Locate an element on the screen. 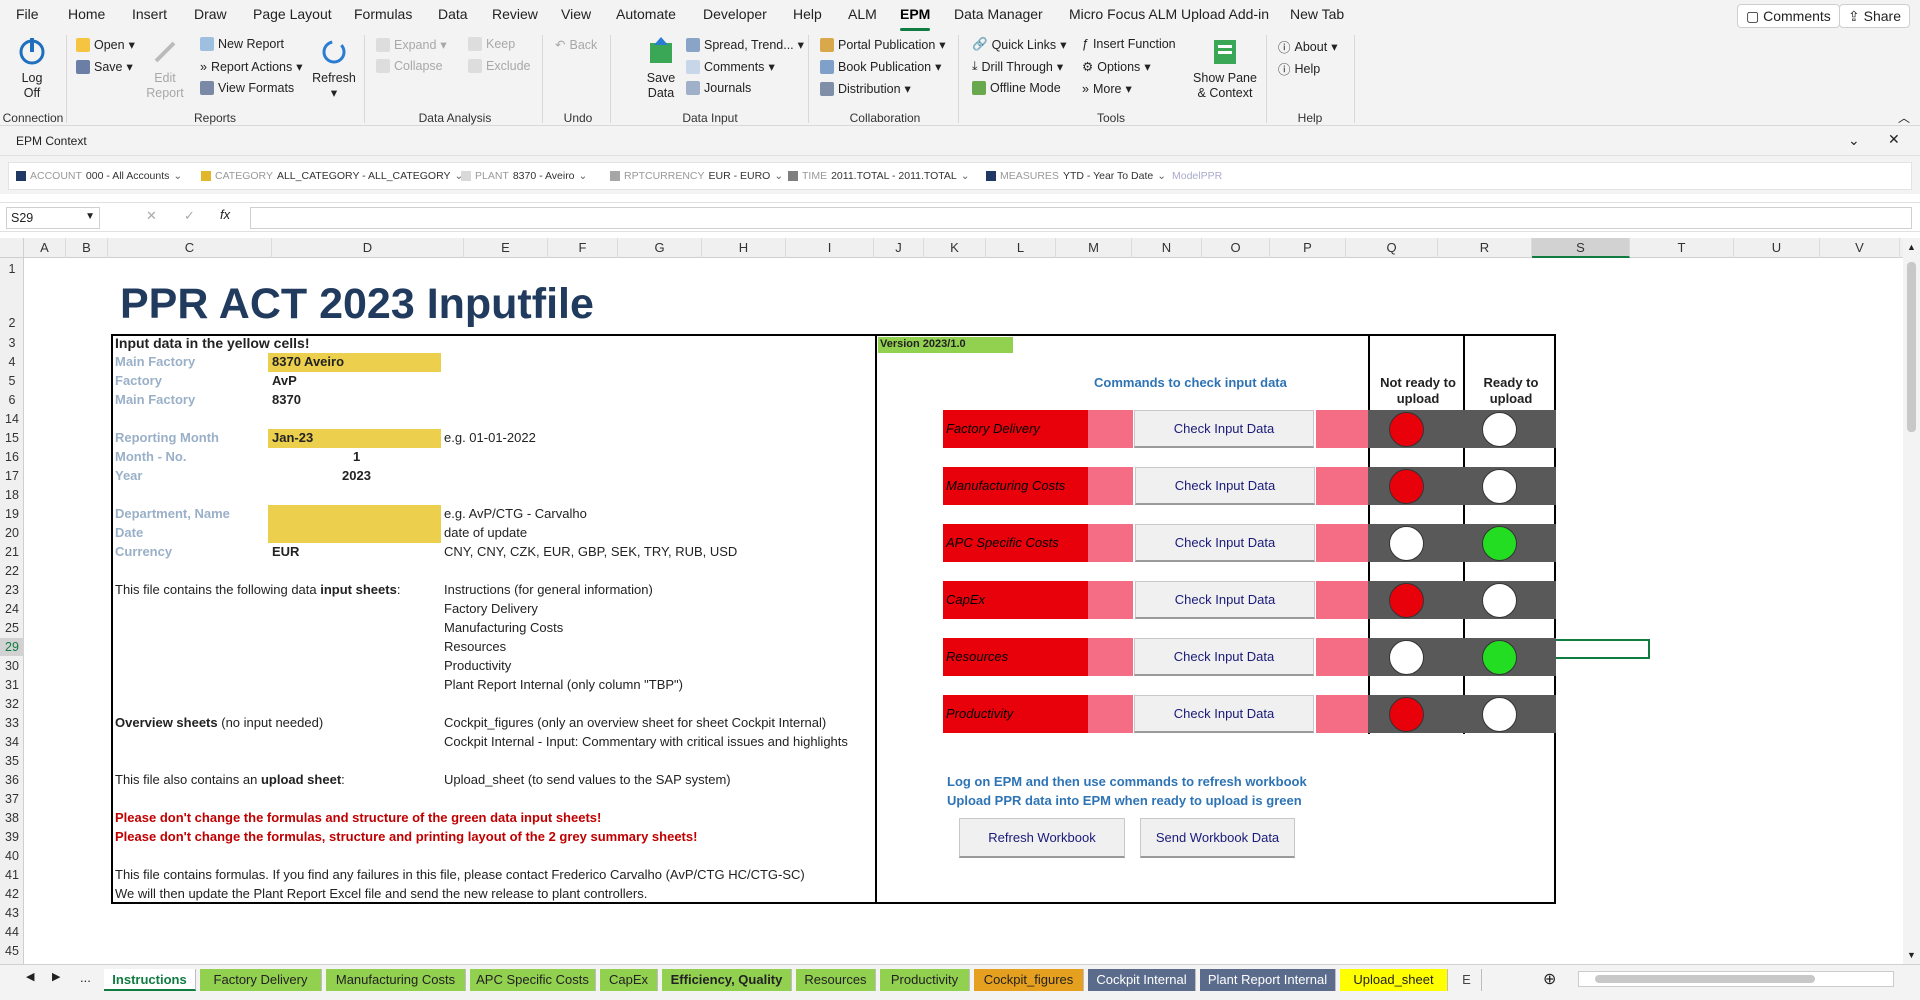  collapse-button: Collapse is located at coordinates (409, 66).